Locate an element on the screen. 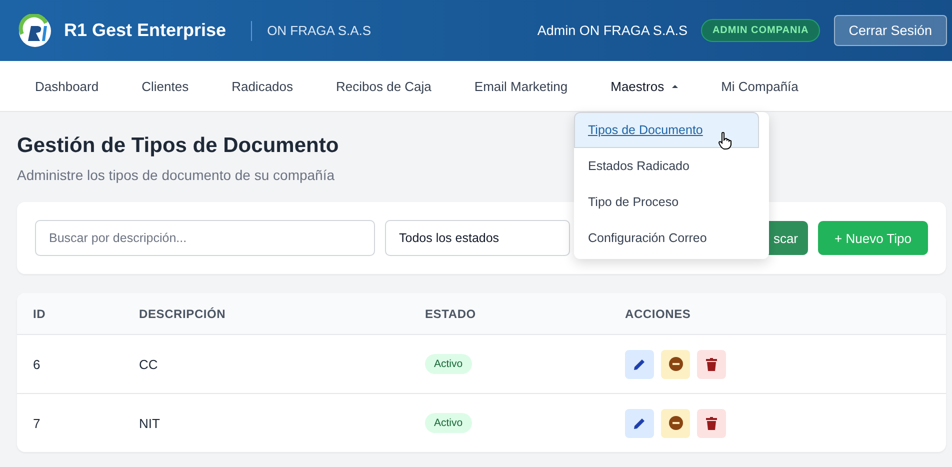 This screenshot has width=952, height=467. company-name: ON FRAGA S.A.S is located at coordinates (319, 30).